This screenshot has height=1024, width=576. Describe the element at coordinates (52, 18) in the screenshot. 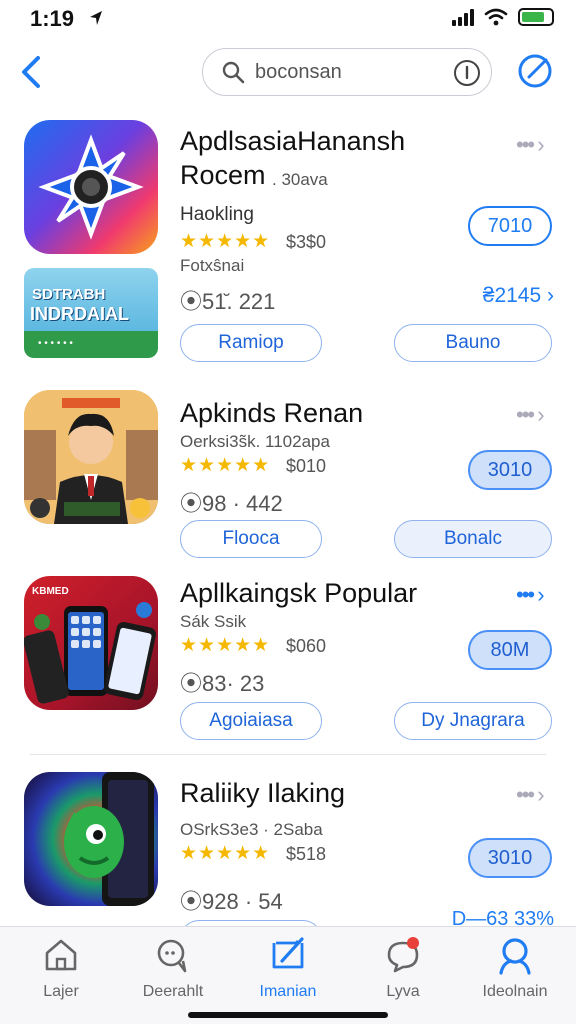

I see `status-time: 1:19` at that location.